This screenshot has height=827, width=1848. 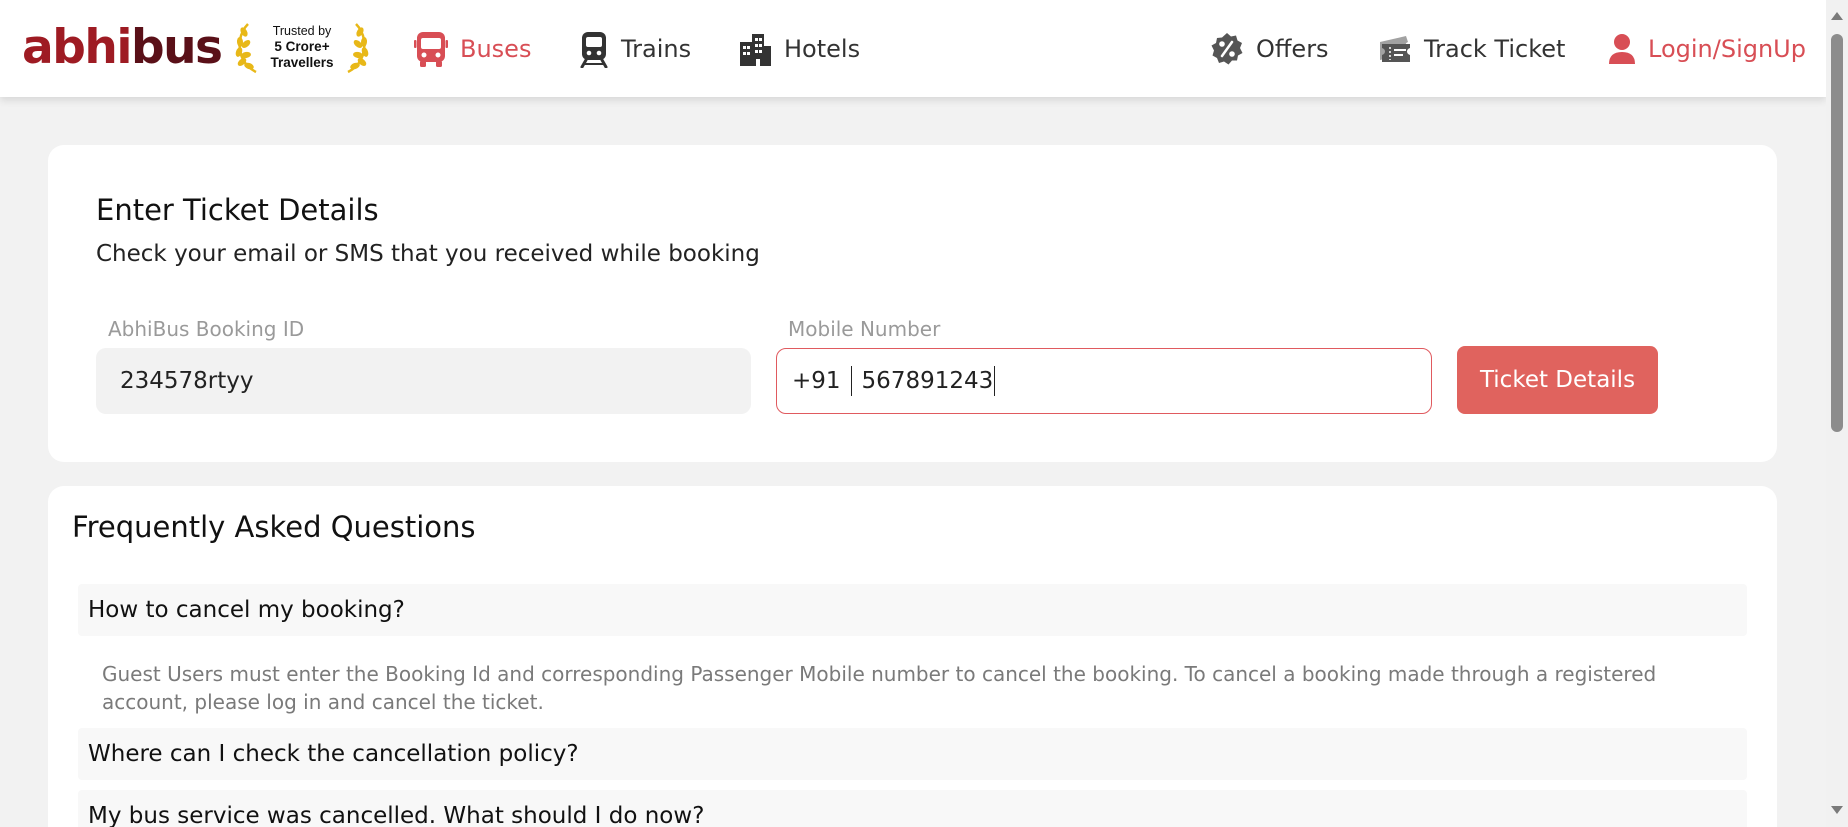 I want to click on ticket-icon, so click(x=1395, y=49).